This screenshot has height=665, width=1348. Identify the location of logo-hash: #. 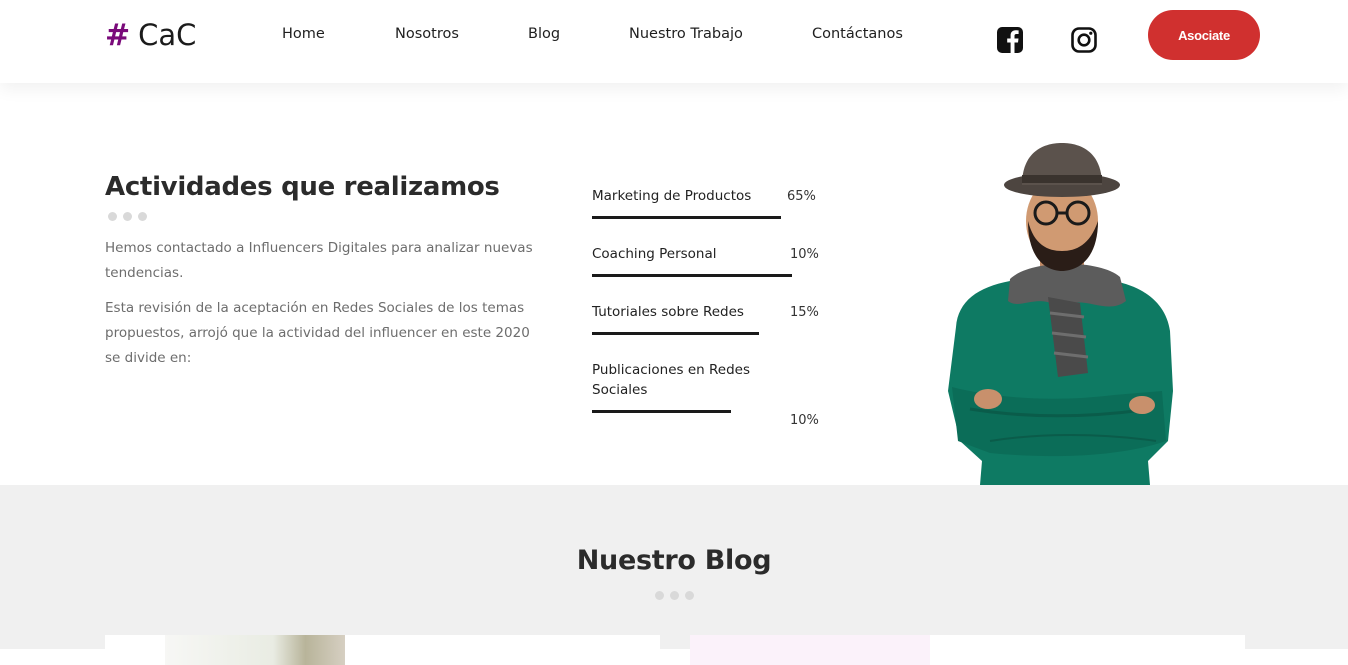
(118, 35).